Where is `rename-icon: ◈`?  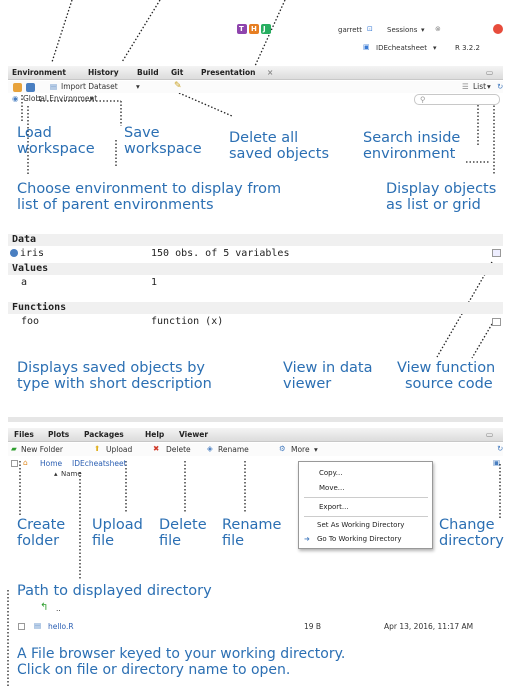
rename-icon: ◈ is located at coordinates (210, 448).